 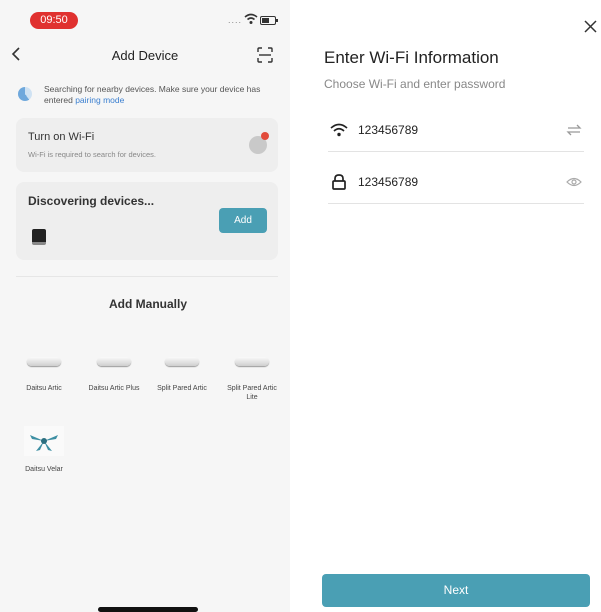 I want to click on device-name: Split Pared Artic Lite, so click(x=252, y=393).